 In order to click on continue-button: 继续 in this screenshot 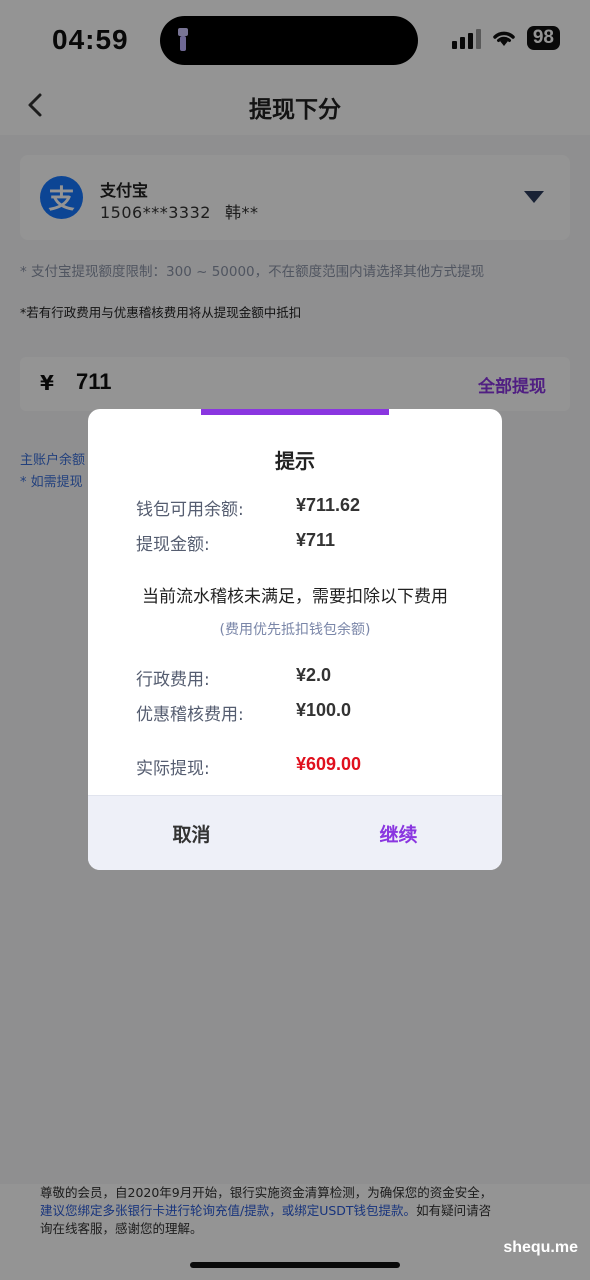, I will do `click(398, 833)`.